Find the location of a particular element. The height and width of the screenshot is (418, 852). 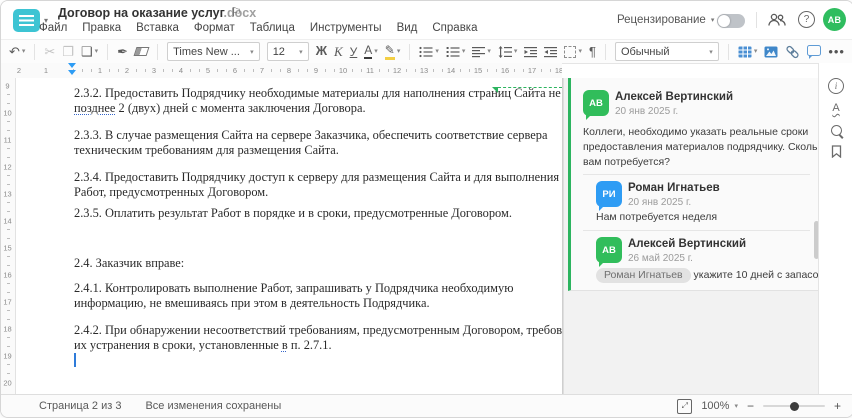

comment-date: 26 май 2025 г. is located at coordinates (660, 258).